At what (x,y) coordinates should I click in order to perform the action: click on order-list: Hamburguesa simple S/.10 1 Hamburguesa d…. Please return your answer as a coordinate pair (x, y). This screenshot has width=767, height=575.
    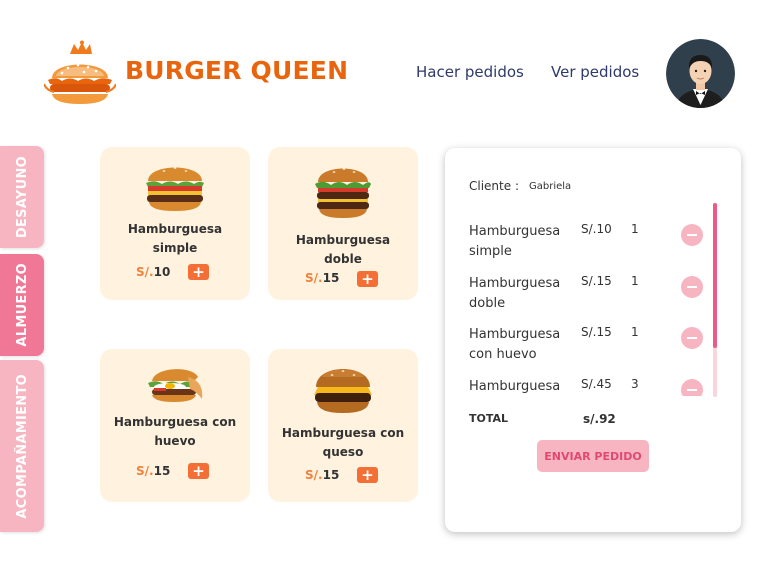
    Looking at the image, I should click on (593, 301).